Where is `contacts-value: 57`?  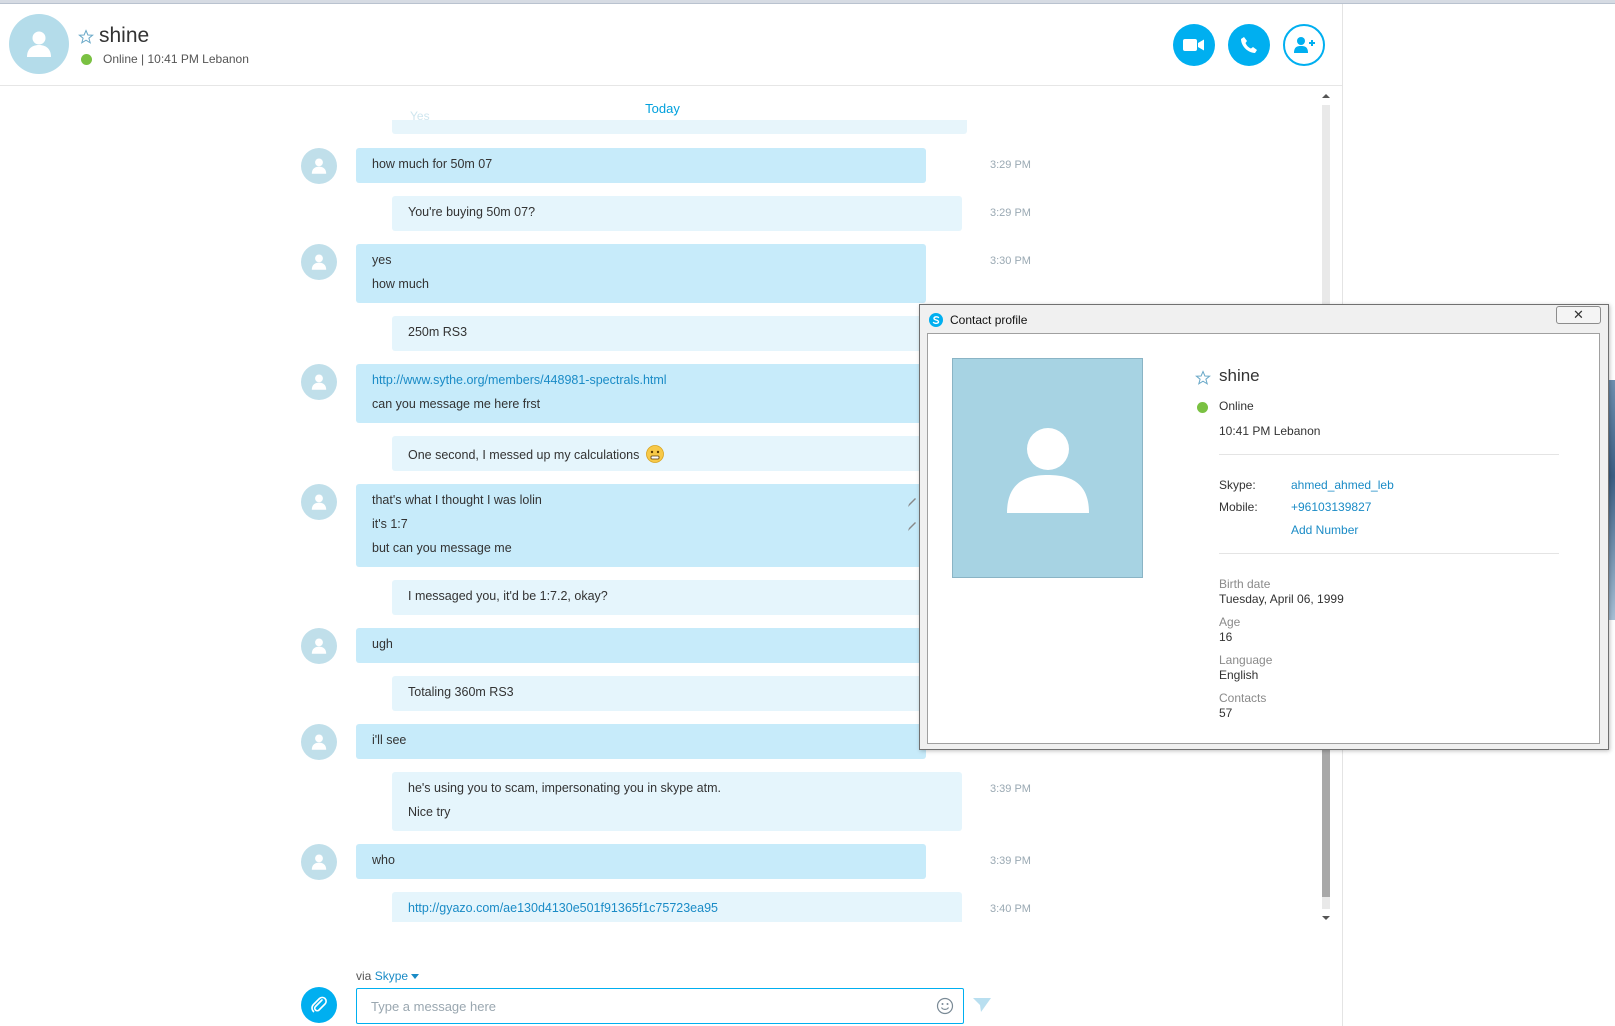 contacts-value: 57 is located at coordinates (1226, 713).